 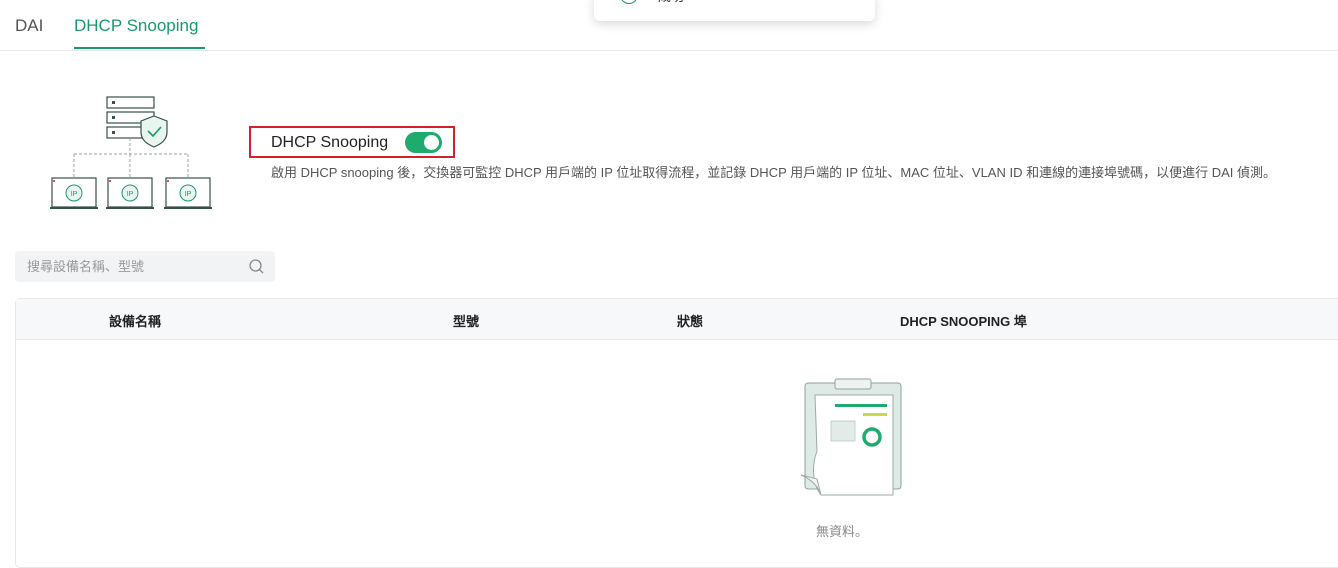 What do you see at coordinates (29, 26) in the screenshot?
I see `tab-dai: DAI` at bounding box center [29, 26].